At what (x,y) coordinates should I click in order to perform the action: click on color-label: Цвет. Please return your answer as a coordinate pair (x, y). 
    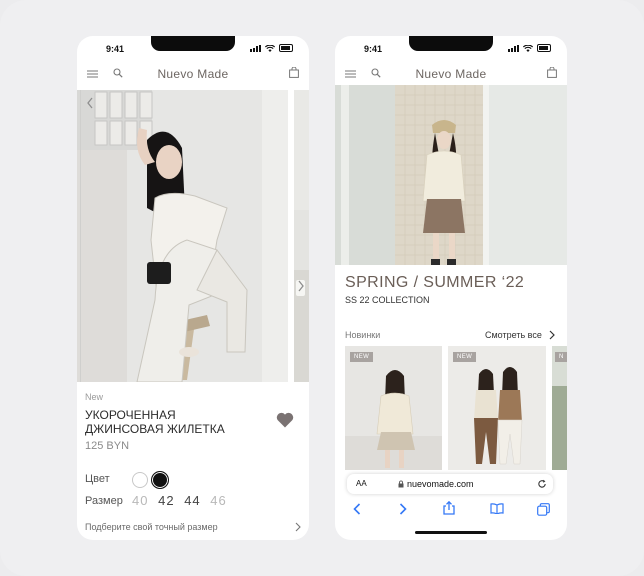
    Looking at the image, I should click on (97, 479).